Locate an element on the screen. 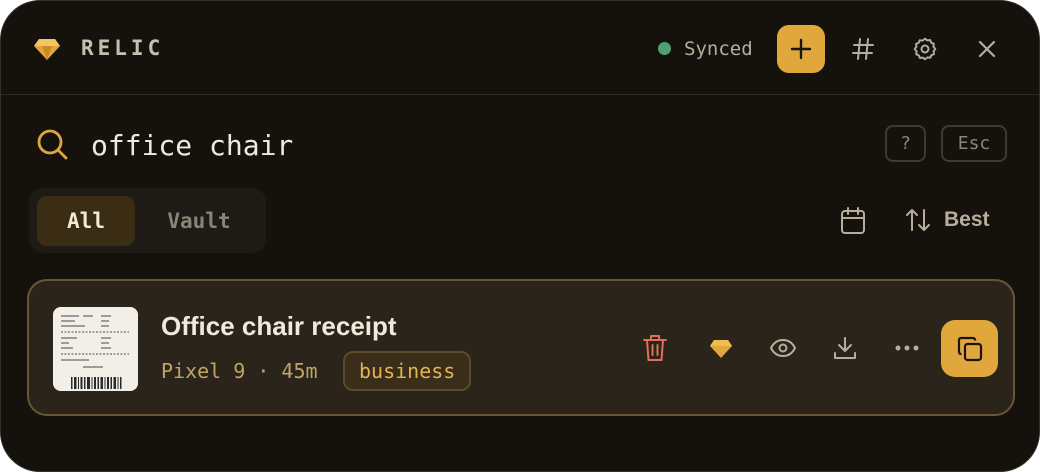 The image size is (1040, 472). tags-button is located at coordinates (863, 49).